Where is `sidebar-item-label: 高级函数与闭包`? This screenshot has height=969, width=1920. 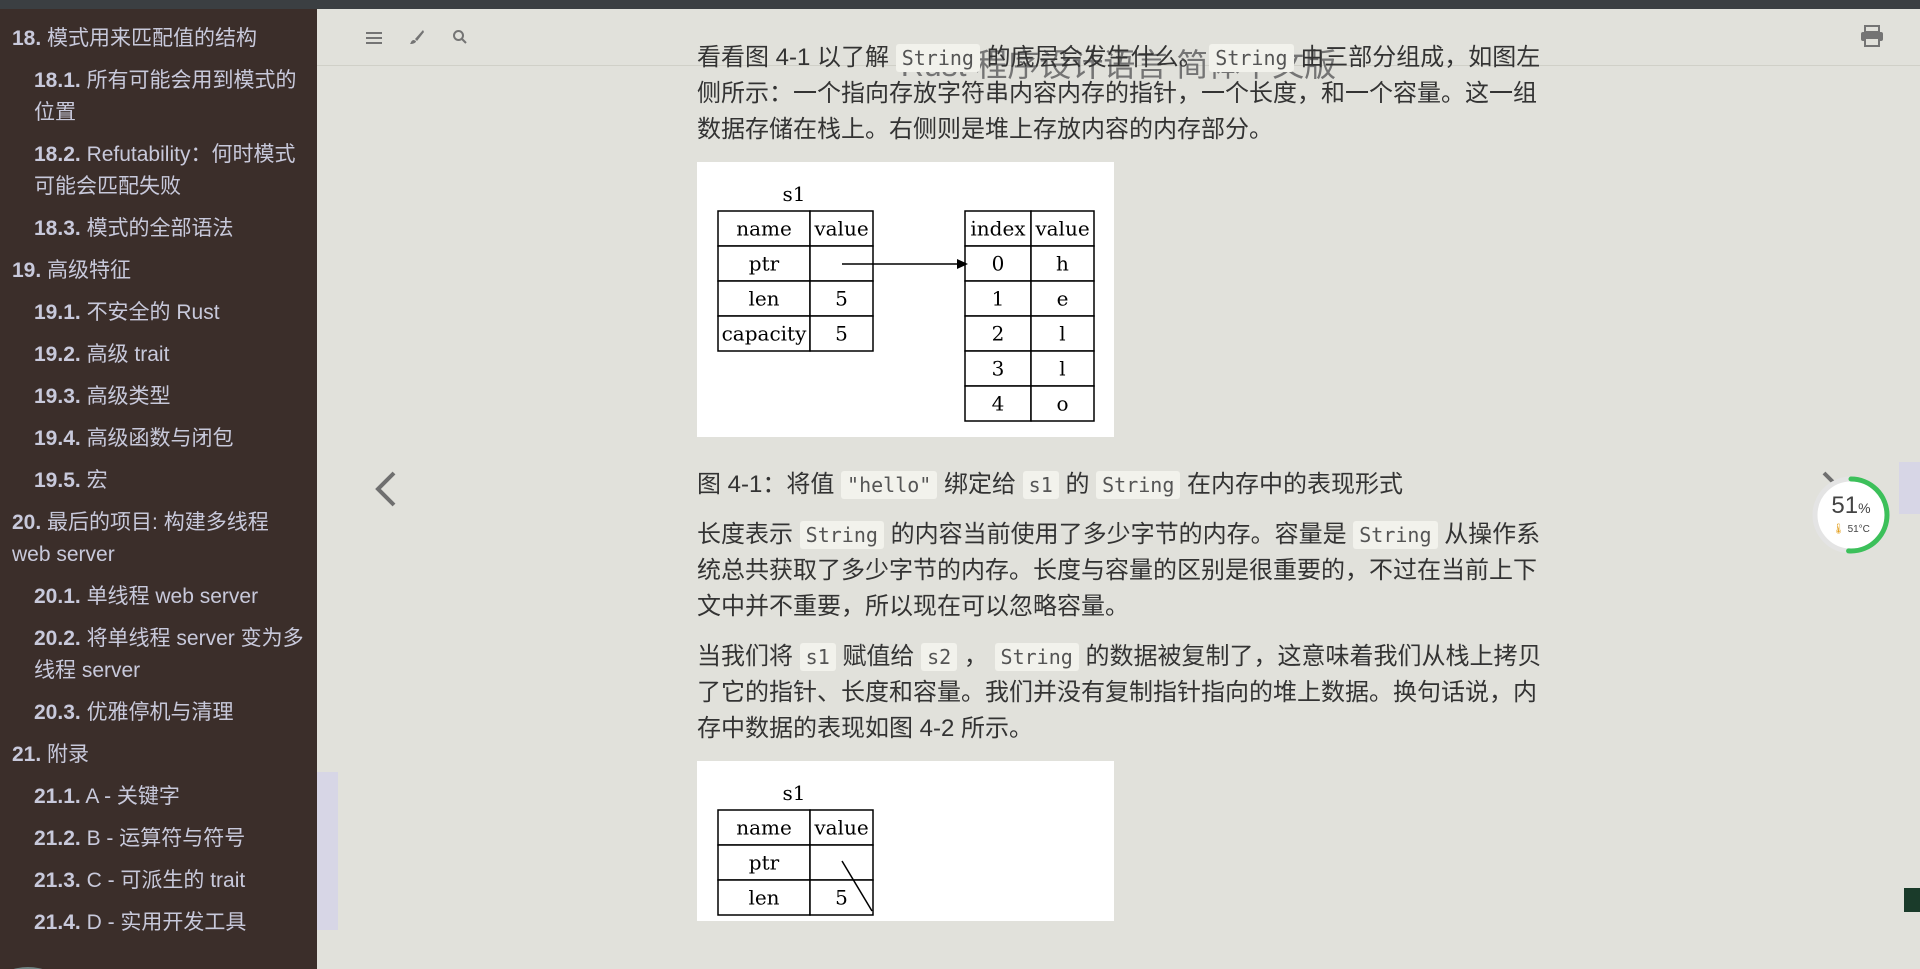
sidebar-item-label: 高级函数与闭包 is located at coordinates (160, 438).